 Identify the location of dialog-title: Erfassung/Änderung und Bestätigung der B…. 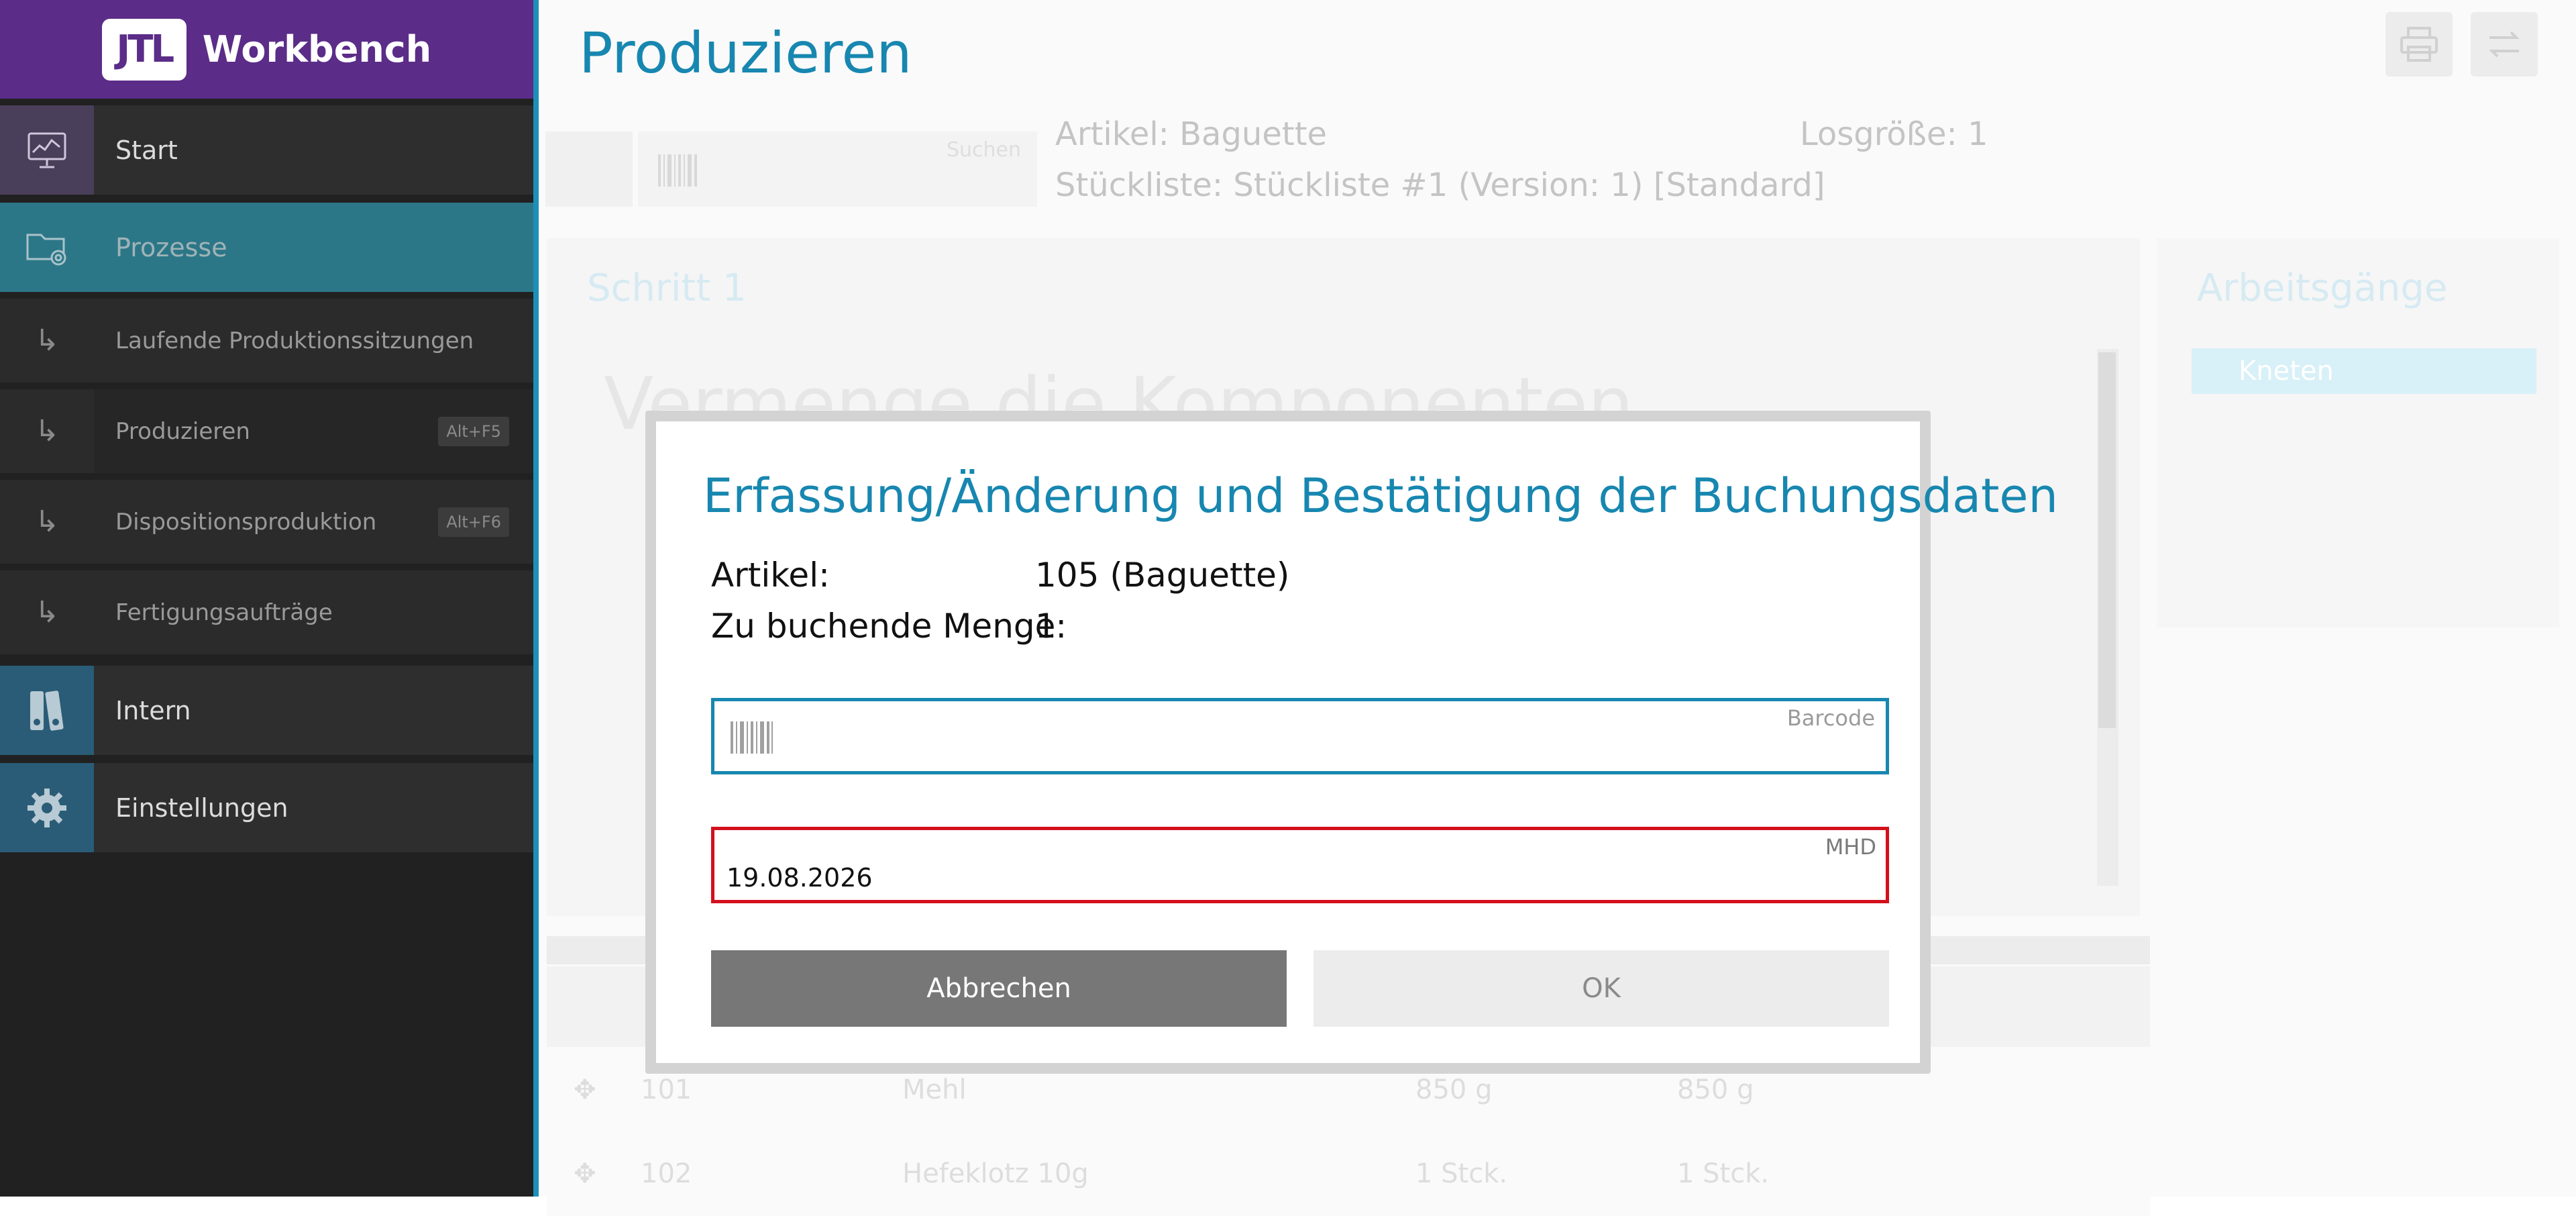
(1380, 495).